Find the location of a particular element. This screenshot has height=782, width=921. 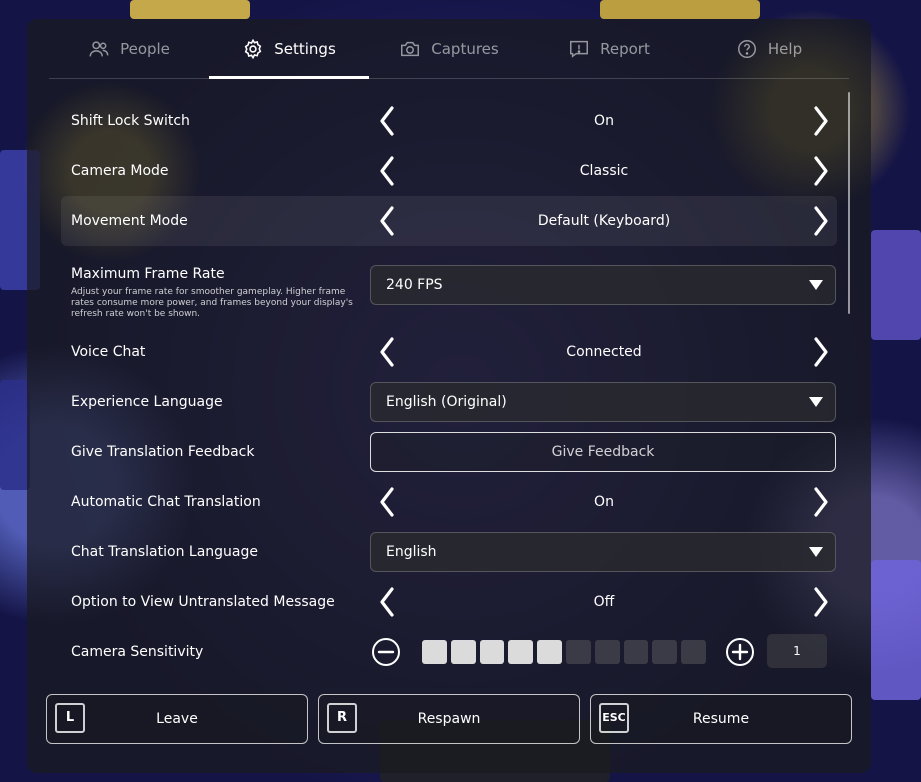

setting-label: Camera Sensitivity is located at coordinates (137, 652).